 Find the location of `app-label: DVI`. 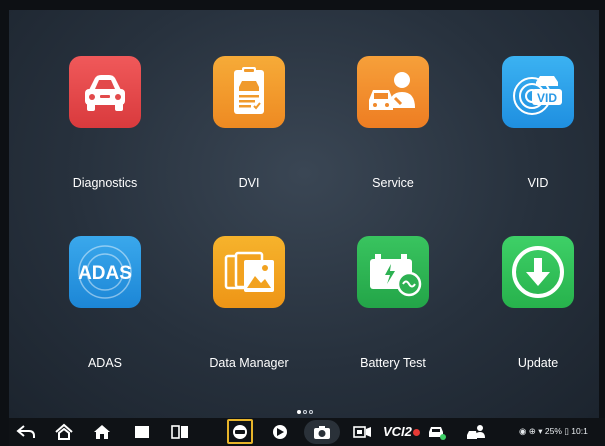

app-label: DVI is located at coordinates (249, 183).